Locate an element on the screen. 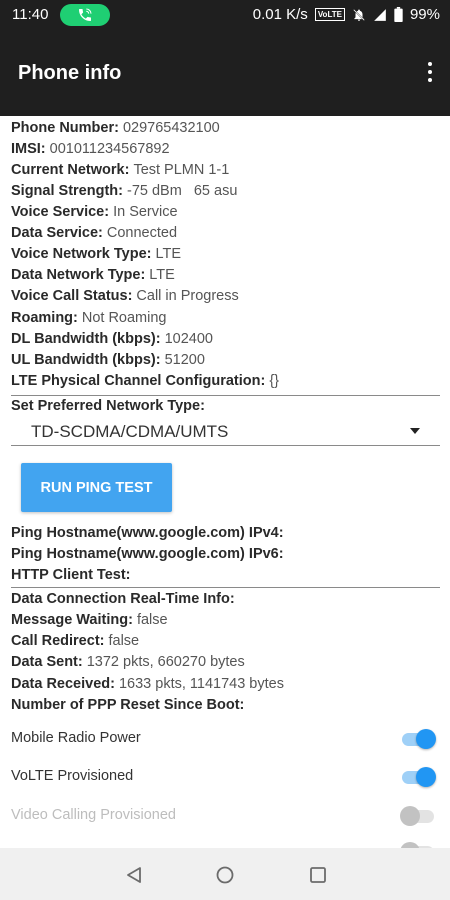  info-row-data-connection-info: Data Connection Real-Time Info: is located at coordinates (123, 599).